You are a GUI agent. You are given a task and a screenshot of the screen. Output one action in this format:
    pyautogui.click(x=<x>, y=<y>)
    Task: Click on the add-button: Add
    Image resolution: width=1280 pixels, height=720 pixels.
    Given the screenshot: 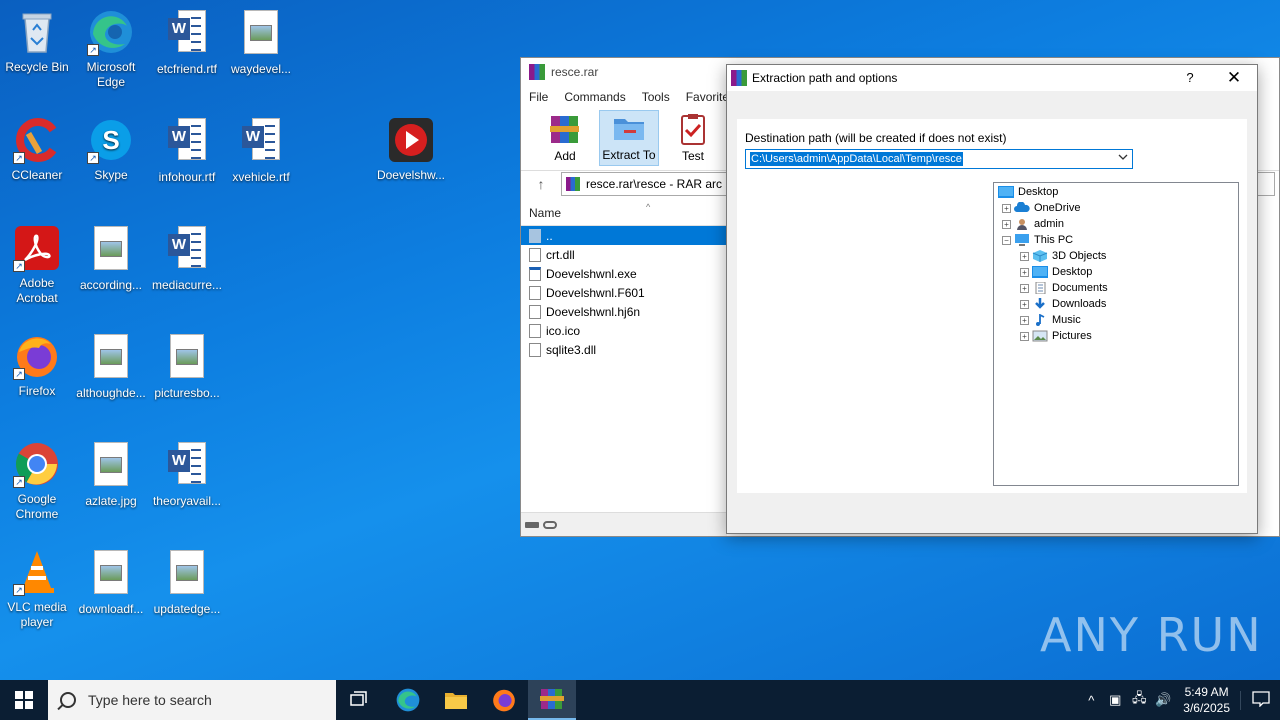 What is the action you would take?
    pyautogui.click(x=565, y=138)
    